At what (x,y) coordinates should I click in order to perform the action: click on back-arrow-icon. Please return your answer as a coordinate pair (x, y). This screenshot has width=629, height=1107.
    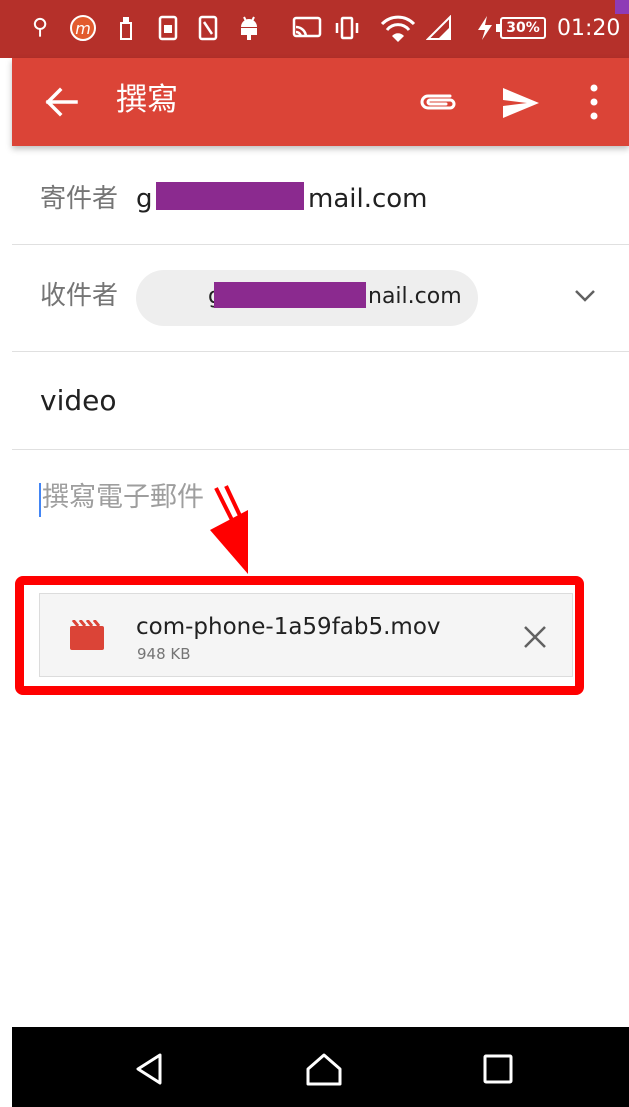
    Looking at the image, I should click on (62, 102).